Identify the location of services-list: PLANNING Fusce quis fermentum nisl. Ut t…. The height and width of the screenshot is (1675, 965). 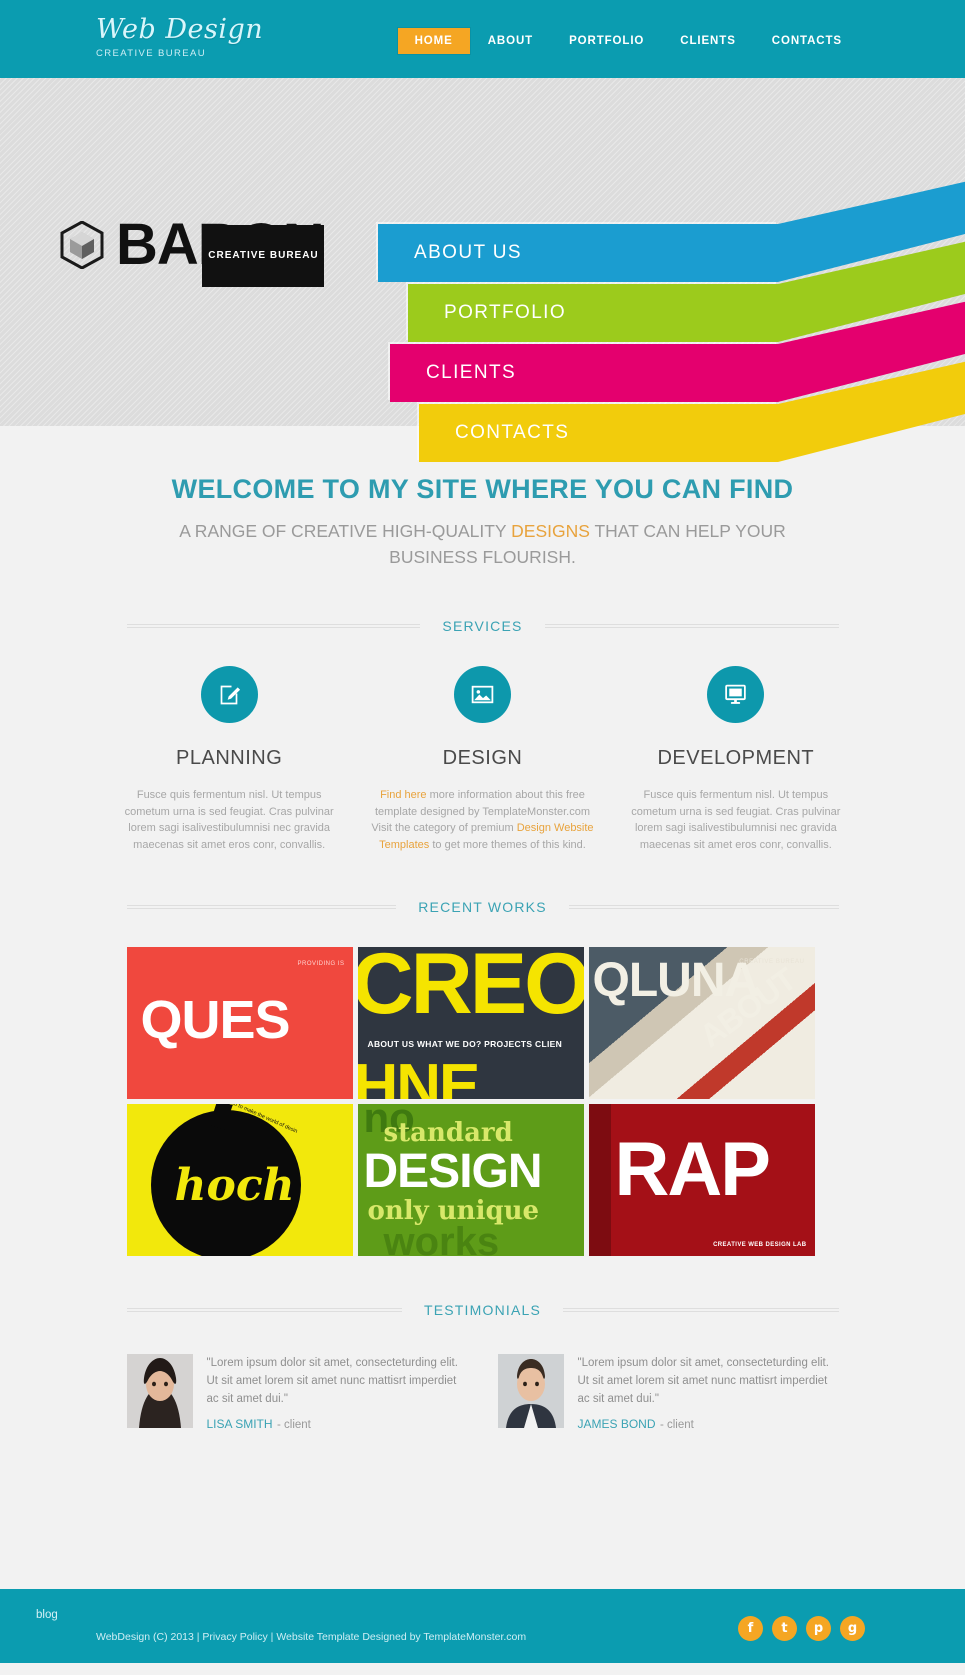
(483, 759).